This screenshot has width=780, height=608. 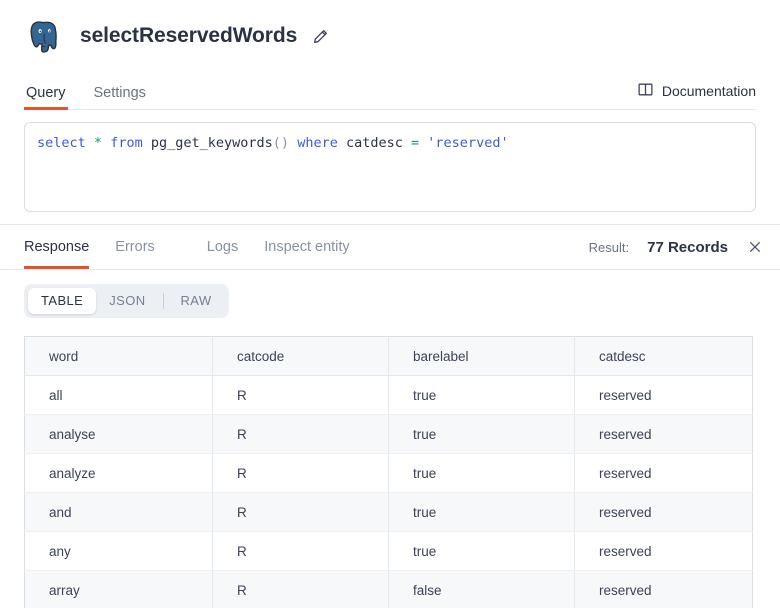 I want to click on format-option-json: JSON, so click(x=127, y=301).